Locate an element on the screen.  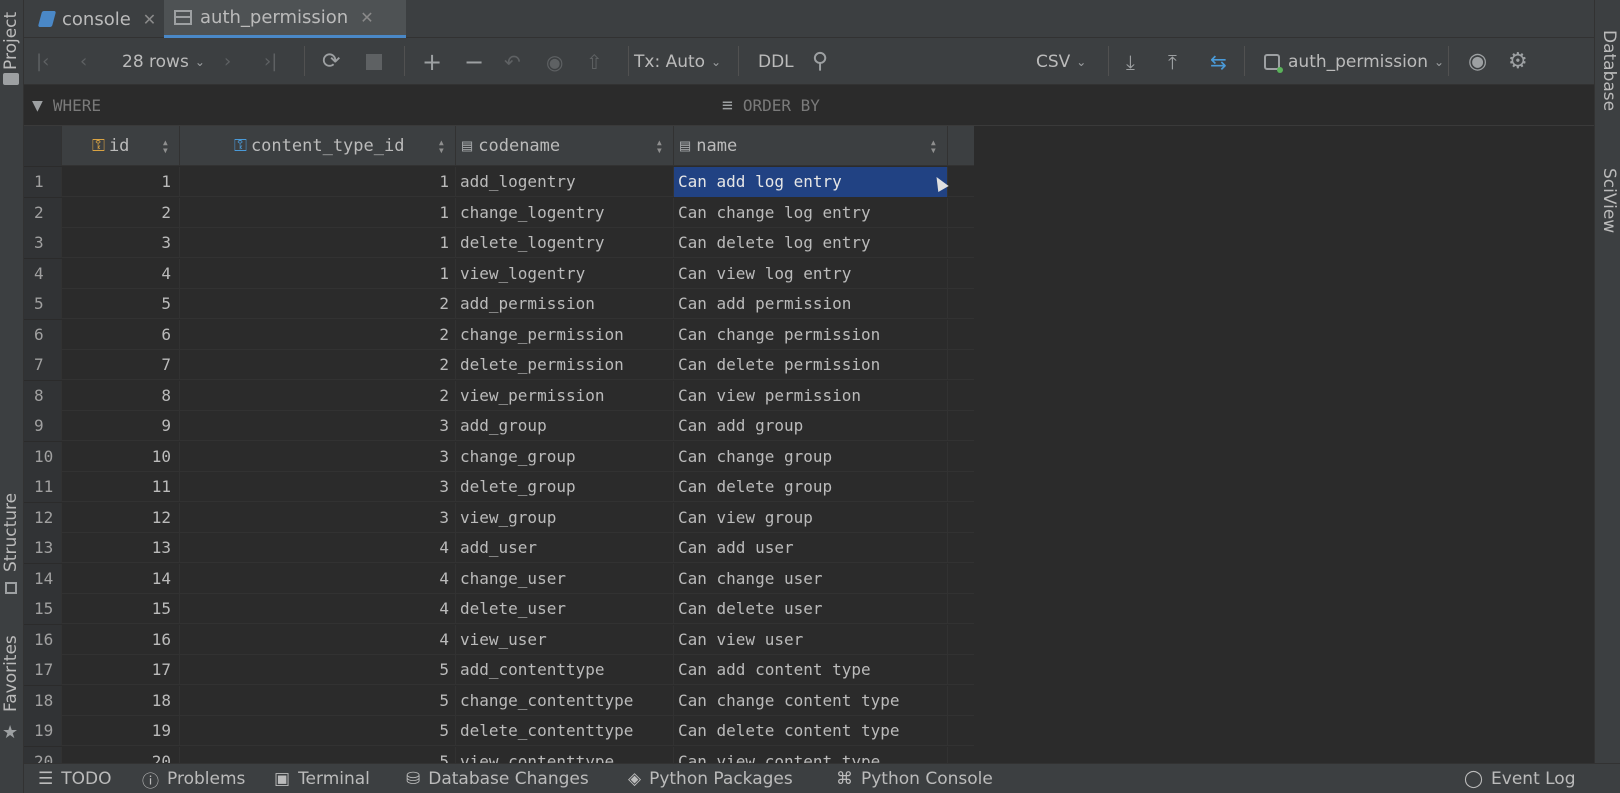
add-row-icon: + is located at coordinates (432, 61).